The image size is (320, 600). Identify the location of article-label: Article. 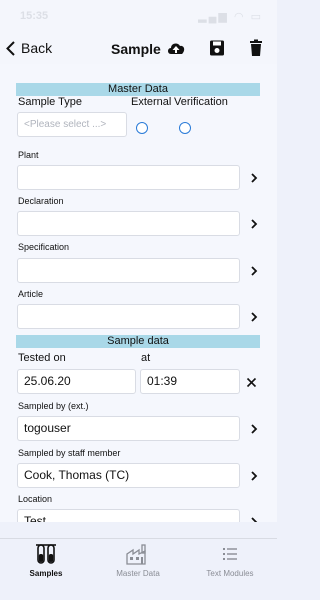
(31, 294).